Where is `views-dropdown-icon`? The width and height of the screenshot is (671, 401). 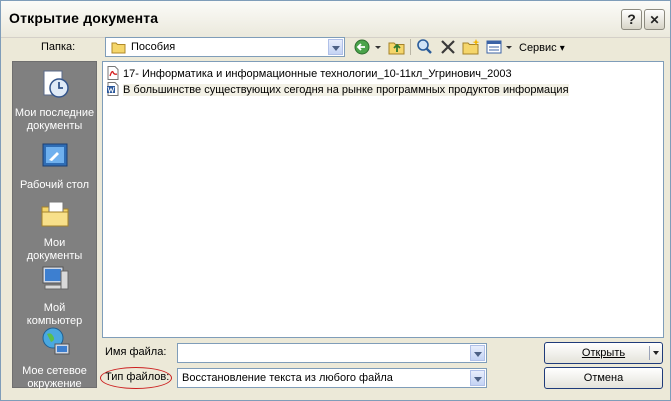 views-dropdown-icon is located at coordinates (509, 47).